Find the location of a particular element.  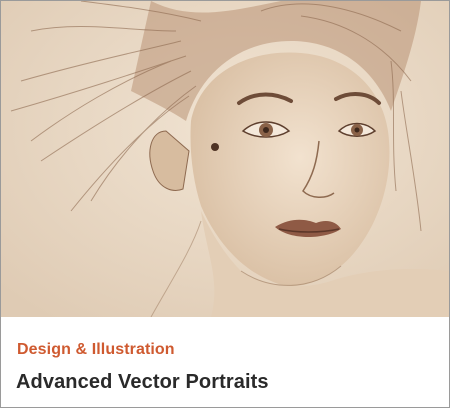

course-category: Design & Illustration is located at coordinates (96, 350).